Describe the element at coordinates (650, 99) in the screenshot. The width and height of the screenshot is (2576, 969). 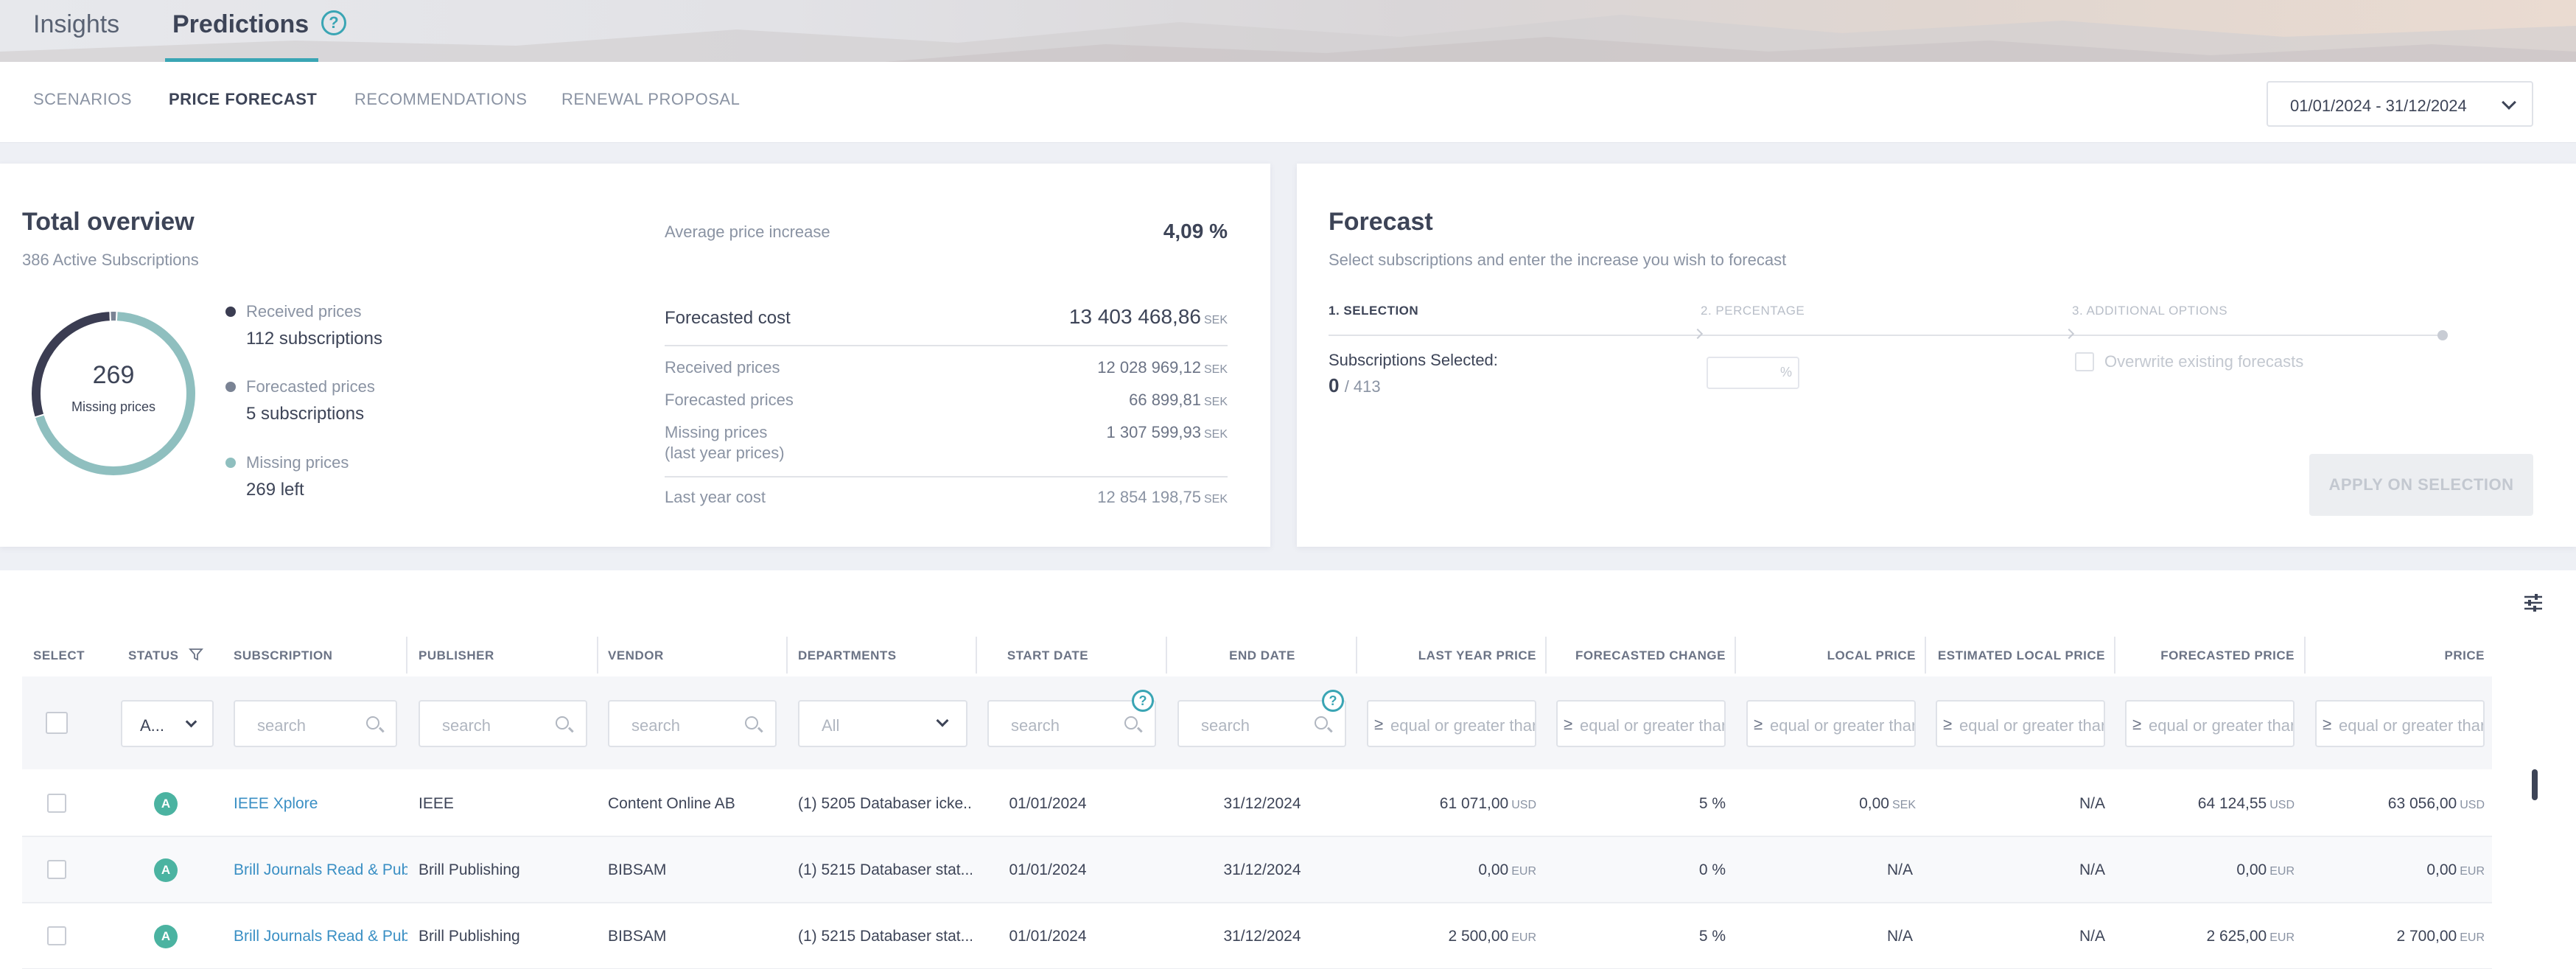
I see `subtab-renewal-proposal: RENEWAL PROPOSAL` at that location.